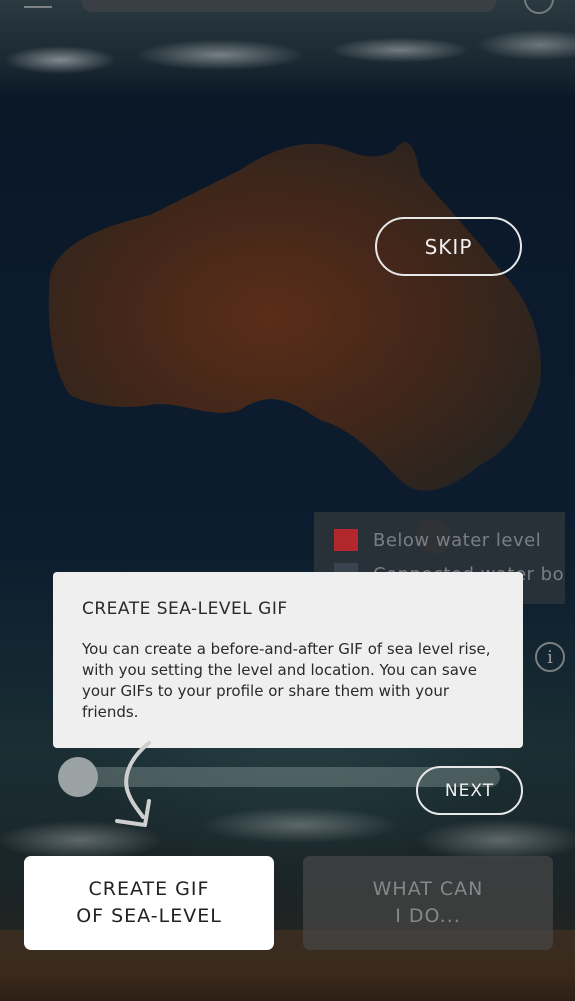 This screenshot has height=1001, width=575. Describe the element at coordinates (448, 246) in the screenshot. I see `skip-button: SKIP` at that location.